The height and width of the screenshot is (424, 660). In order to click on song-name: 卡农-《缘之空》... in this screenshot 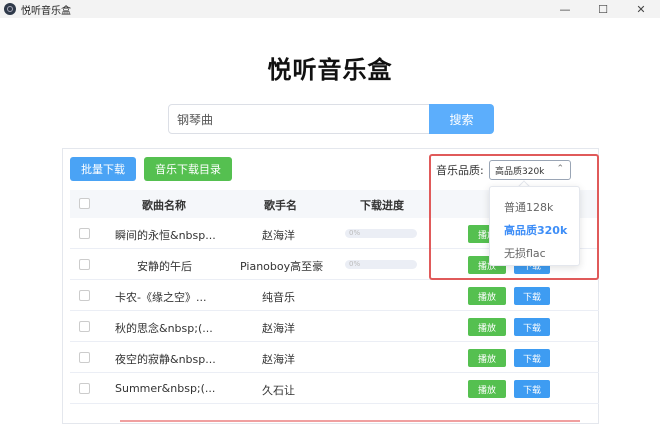, I will do `click(161, 297)`.